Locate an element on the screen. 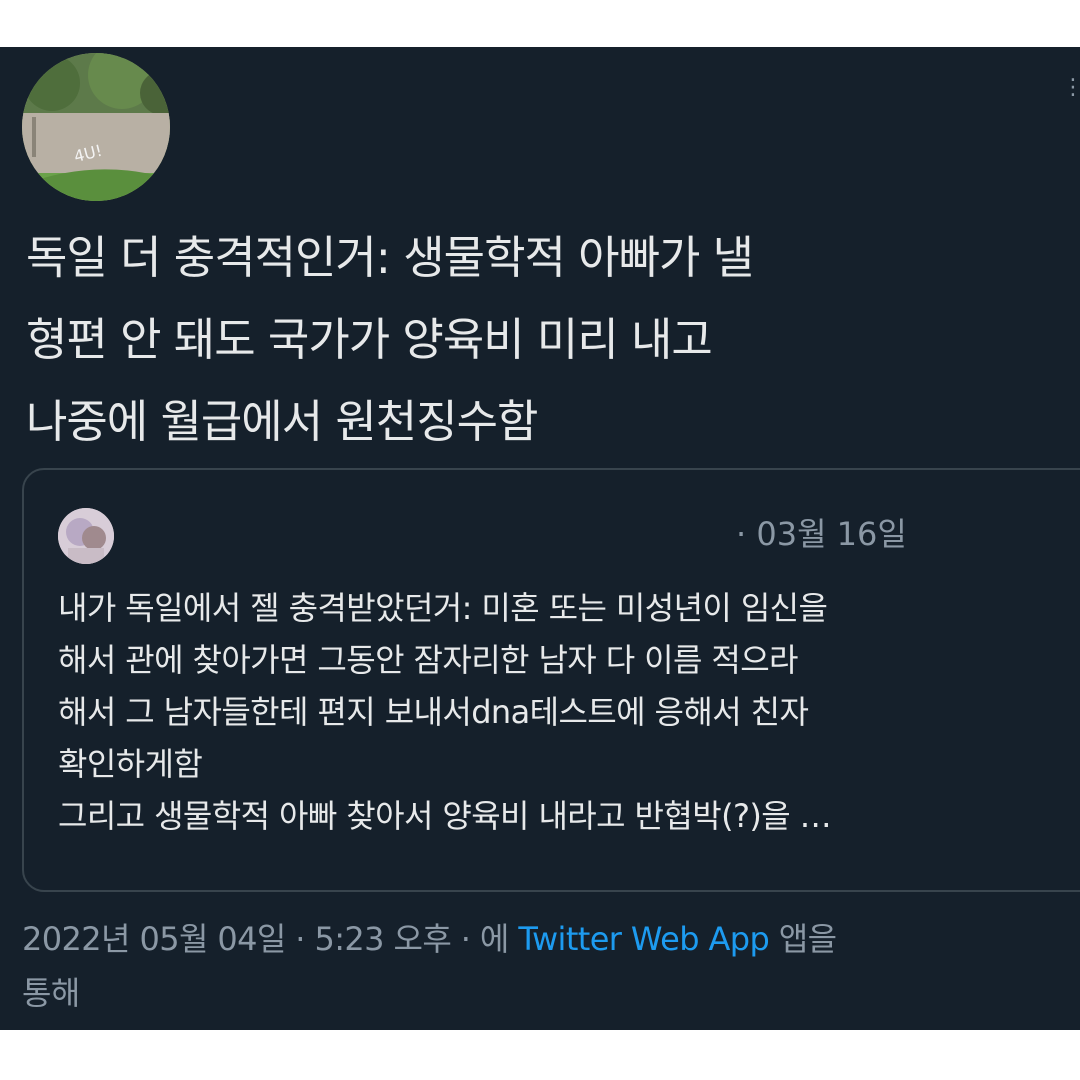 The height and width of the screenshot is (1080, 1080). quote-avatar is located at coordinates (86, 536).